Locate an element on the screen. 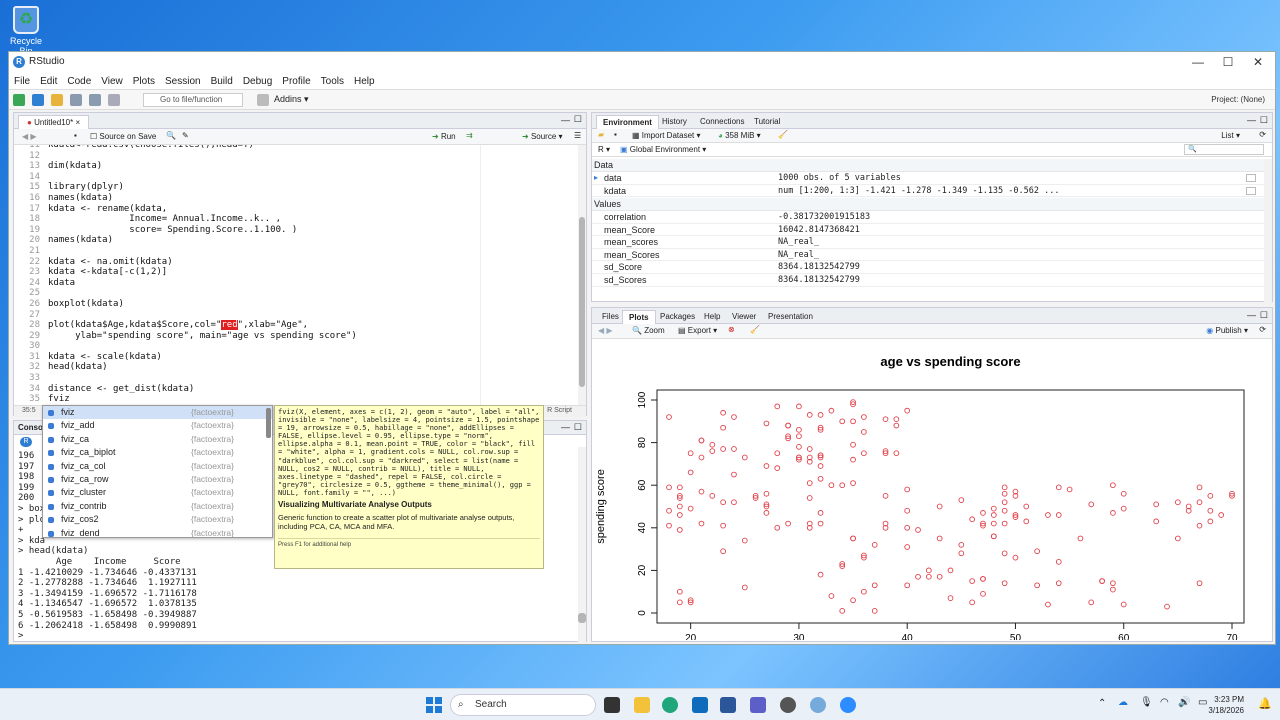  completion-item: fviz_contrib {factoextra} is located at coordinates (157, 506).